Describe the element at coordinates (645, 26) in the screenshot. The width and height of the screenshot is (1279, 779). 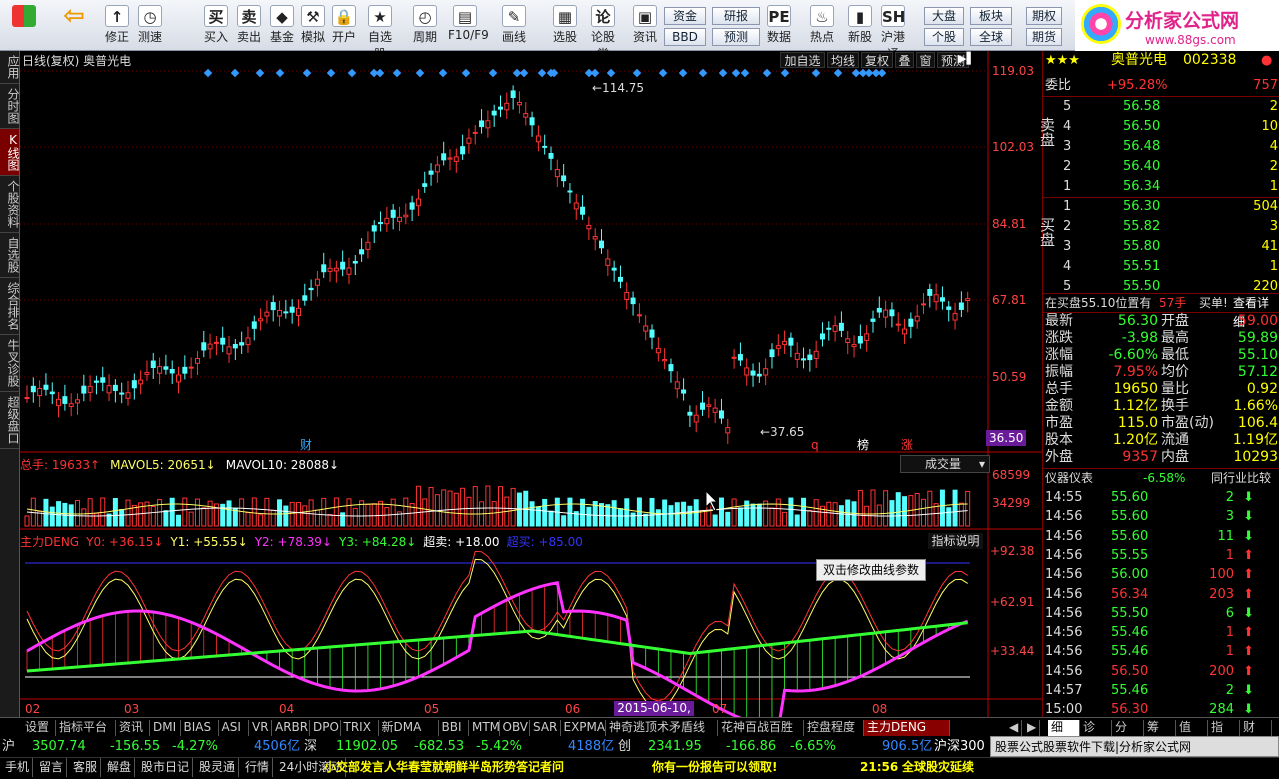
I see `toolbar-button-13: ▣ 资讯` at that location.